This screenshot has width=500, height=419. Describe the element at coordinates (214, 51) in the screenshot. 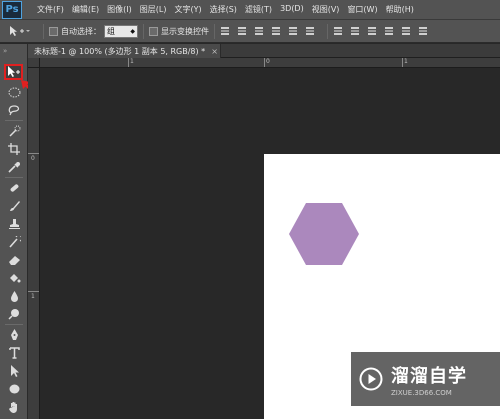

I see `close-tab-icon: ×` at that location.